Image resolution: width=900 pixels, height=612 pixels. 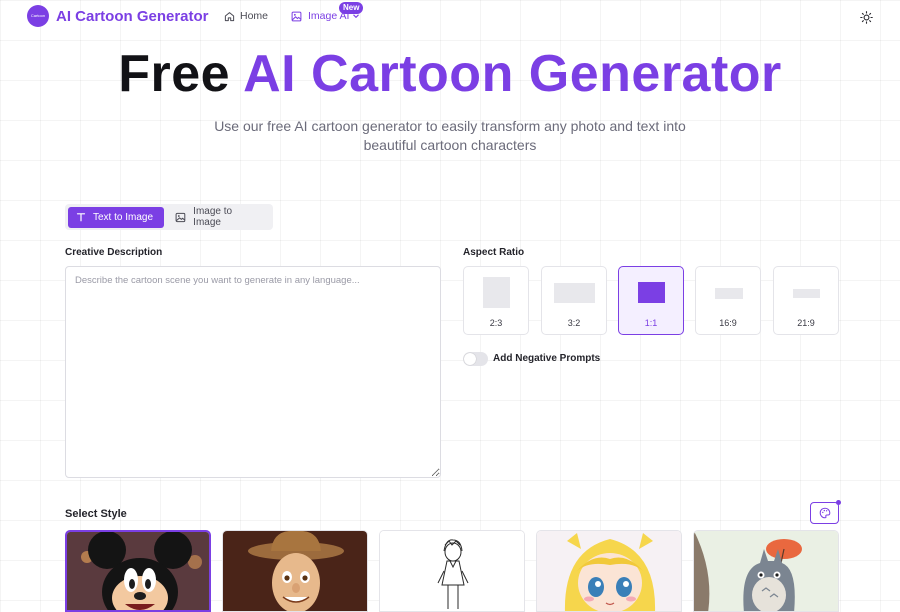 What do you see at coordinates (806, 300) in the screenshot?
I see `aspect-option-21-9: 21:9` at bounding box center [806, 300].